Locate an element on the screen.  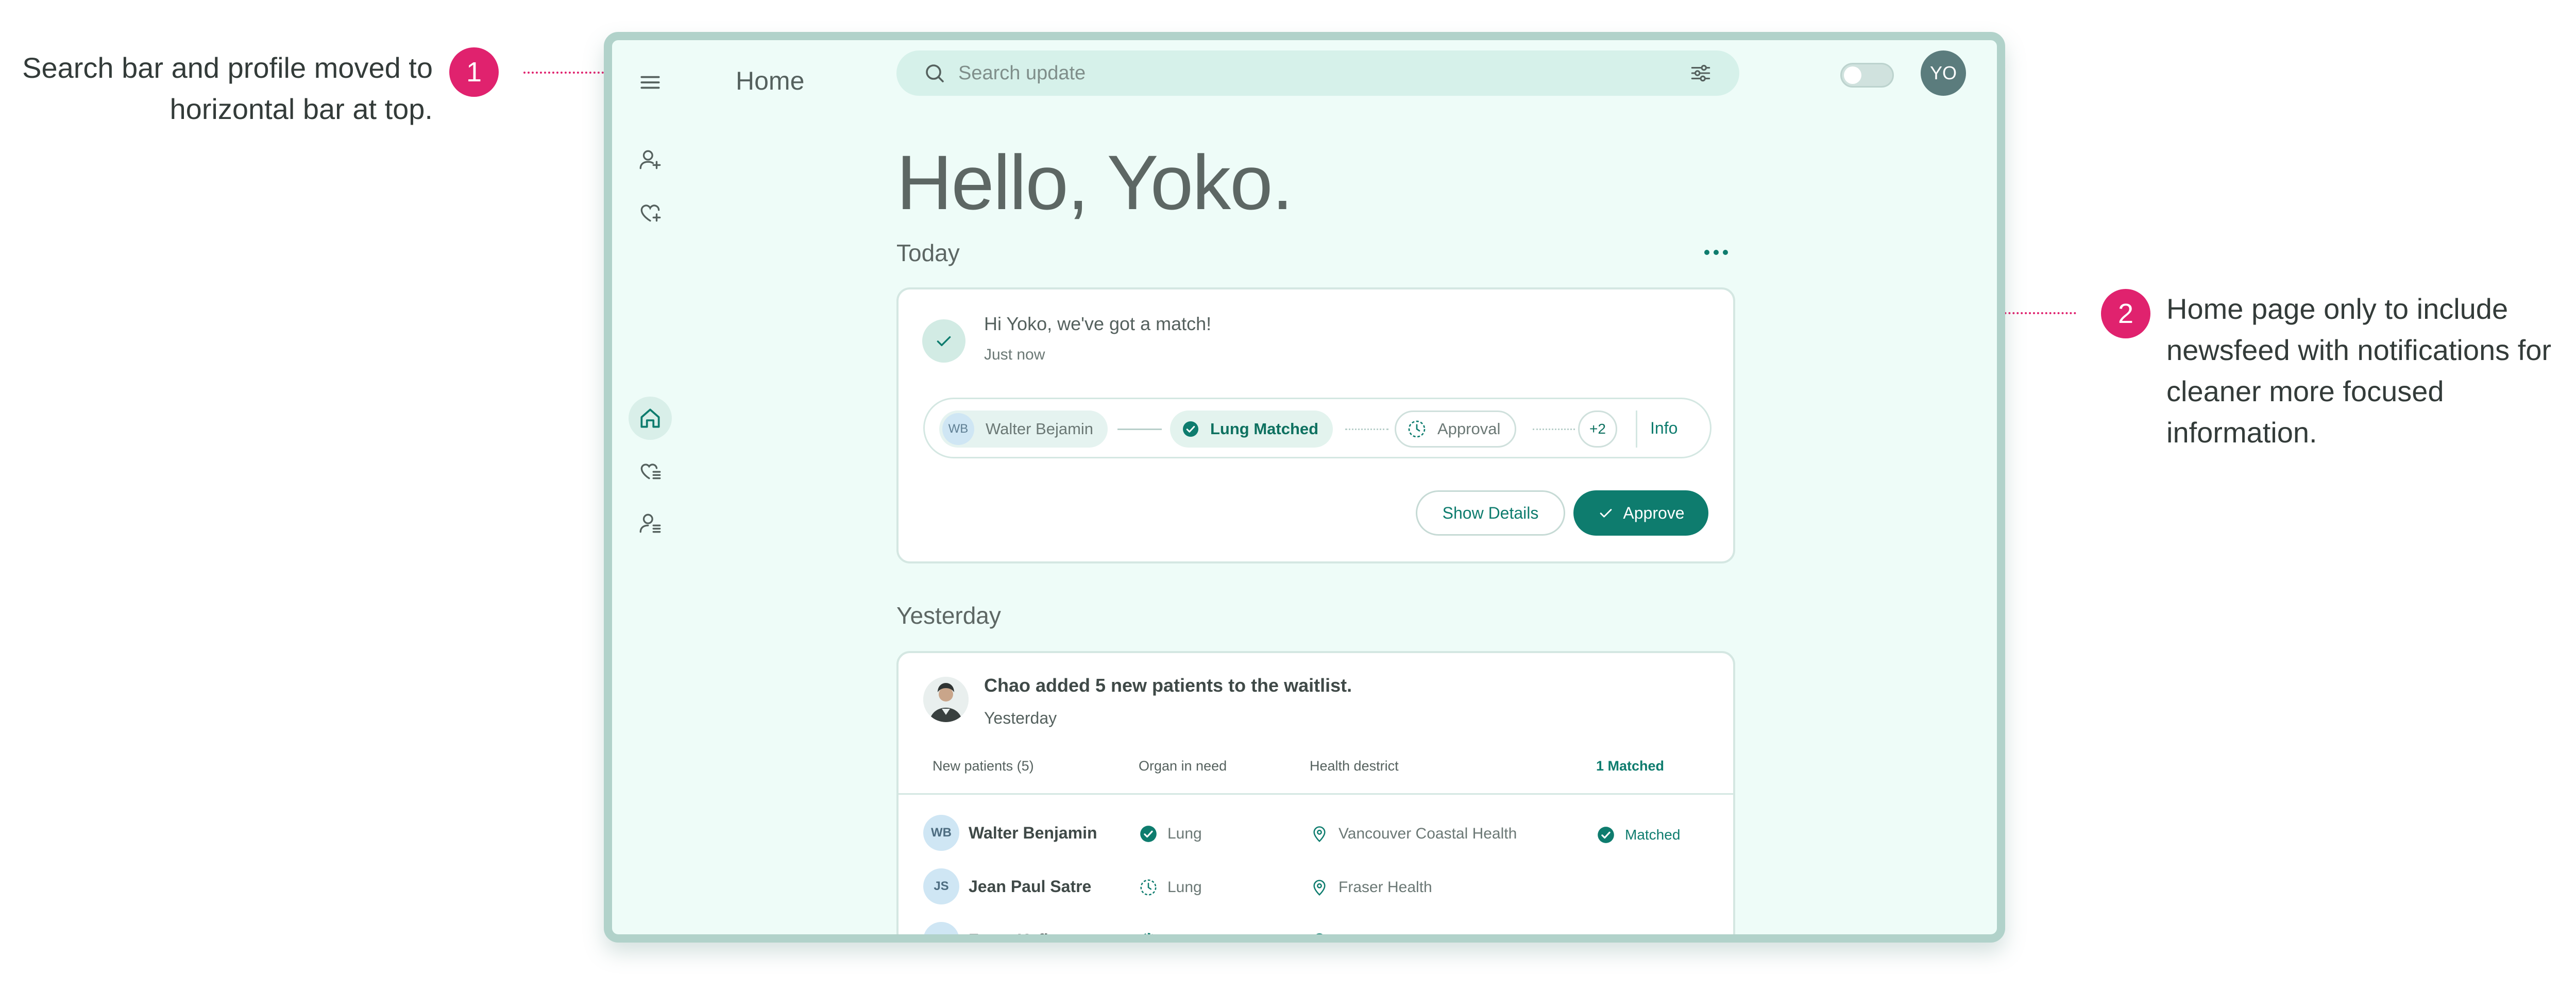
annotation-1-connector is located at coordinates (569, 73).